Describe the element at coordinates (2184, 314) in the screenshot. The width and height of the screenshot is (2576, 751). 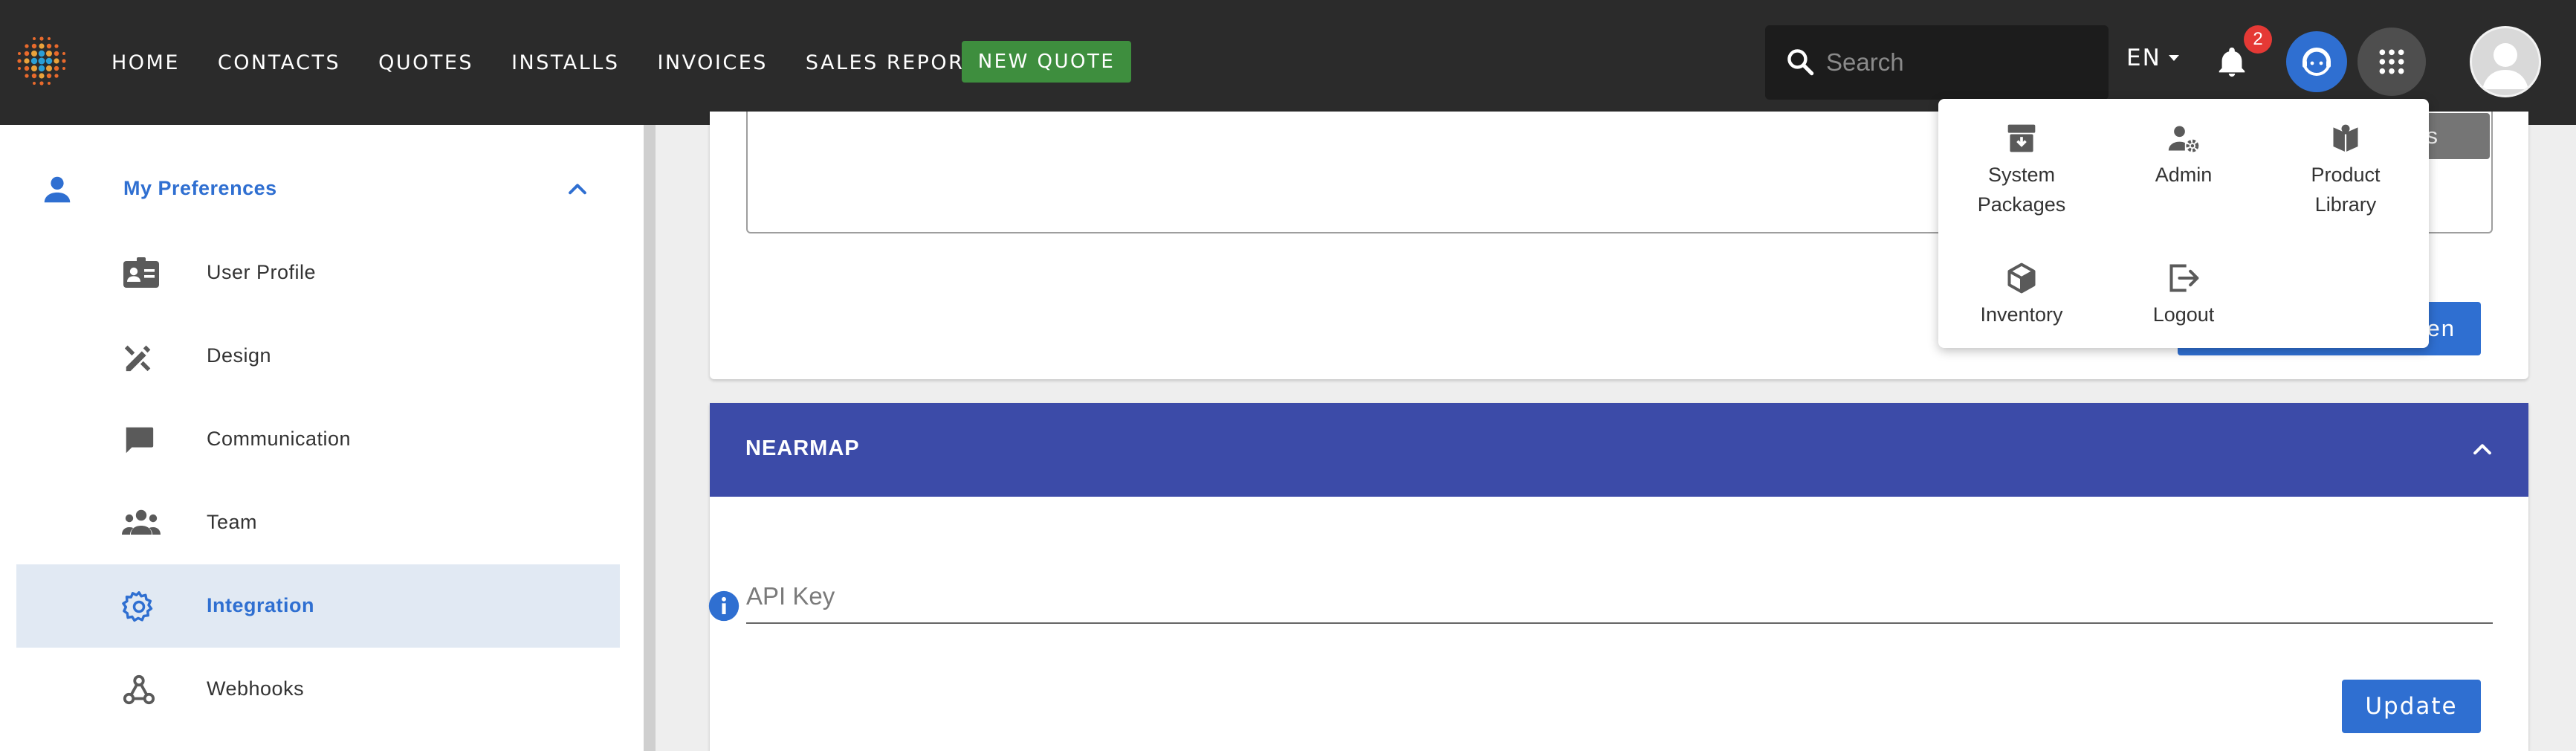
I see `menu-item-label: Logout` at that location.